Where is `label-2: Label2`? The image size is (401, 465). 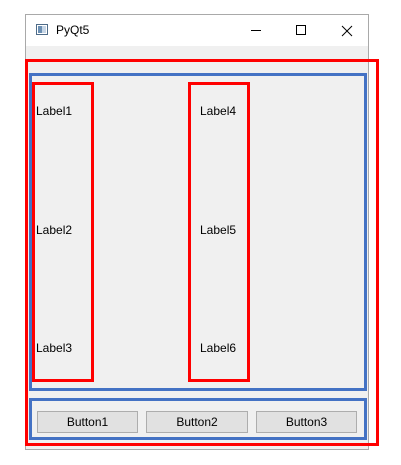 label-2: Label2 is located at coordinates (54, 230).